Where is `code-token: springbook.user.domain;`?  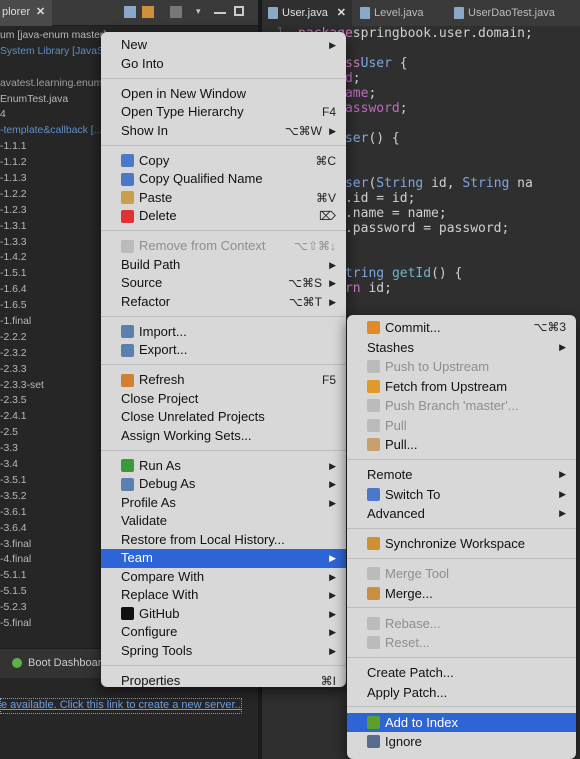 code-token: springbook.user.domain; is located at coordinates (442, 33).